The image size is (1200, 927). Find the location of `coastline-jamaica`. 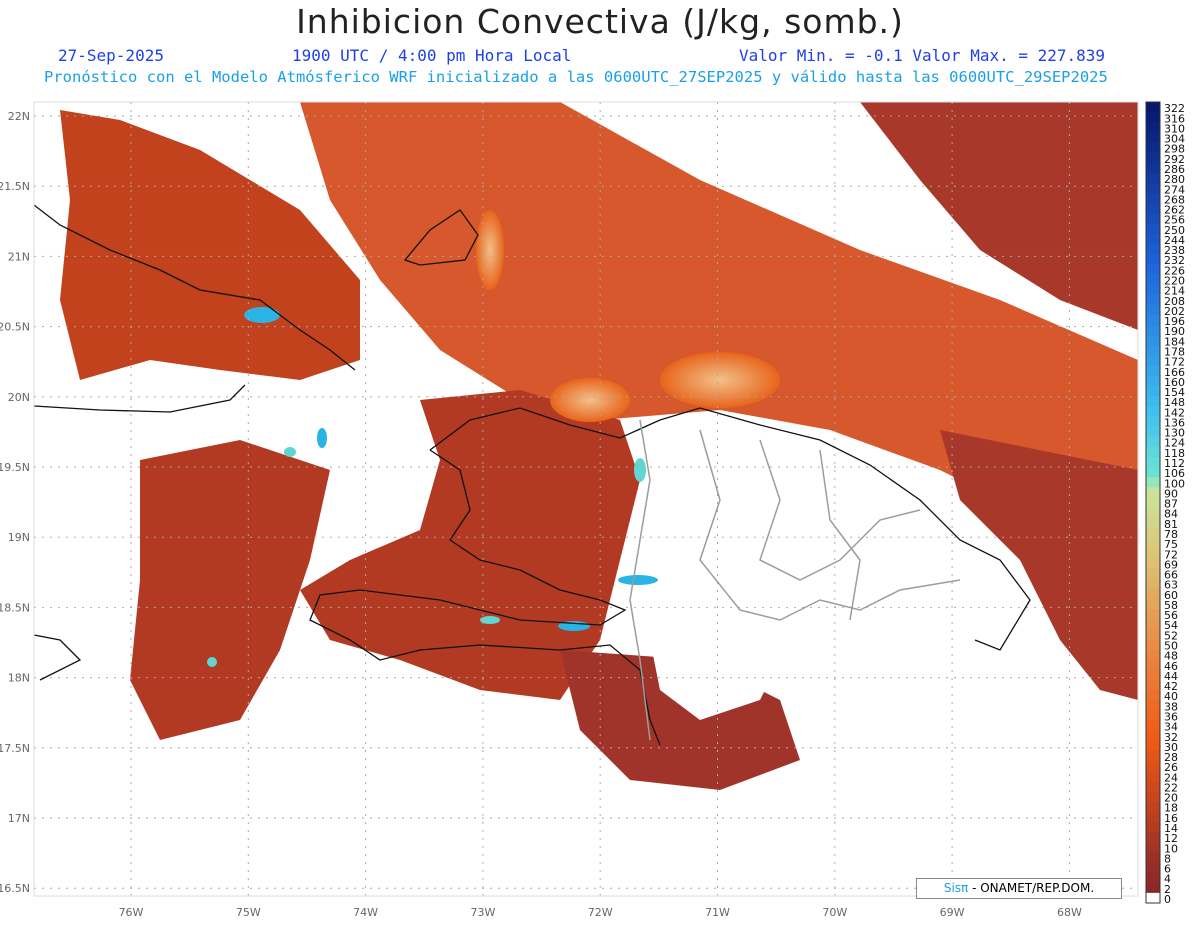

coastline-jamaica is located at coordinates (57, 657).